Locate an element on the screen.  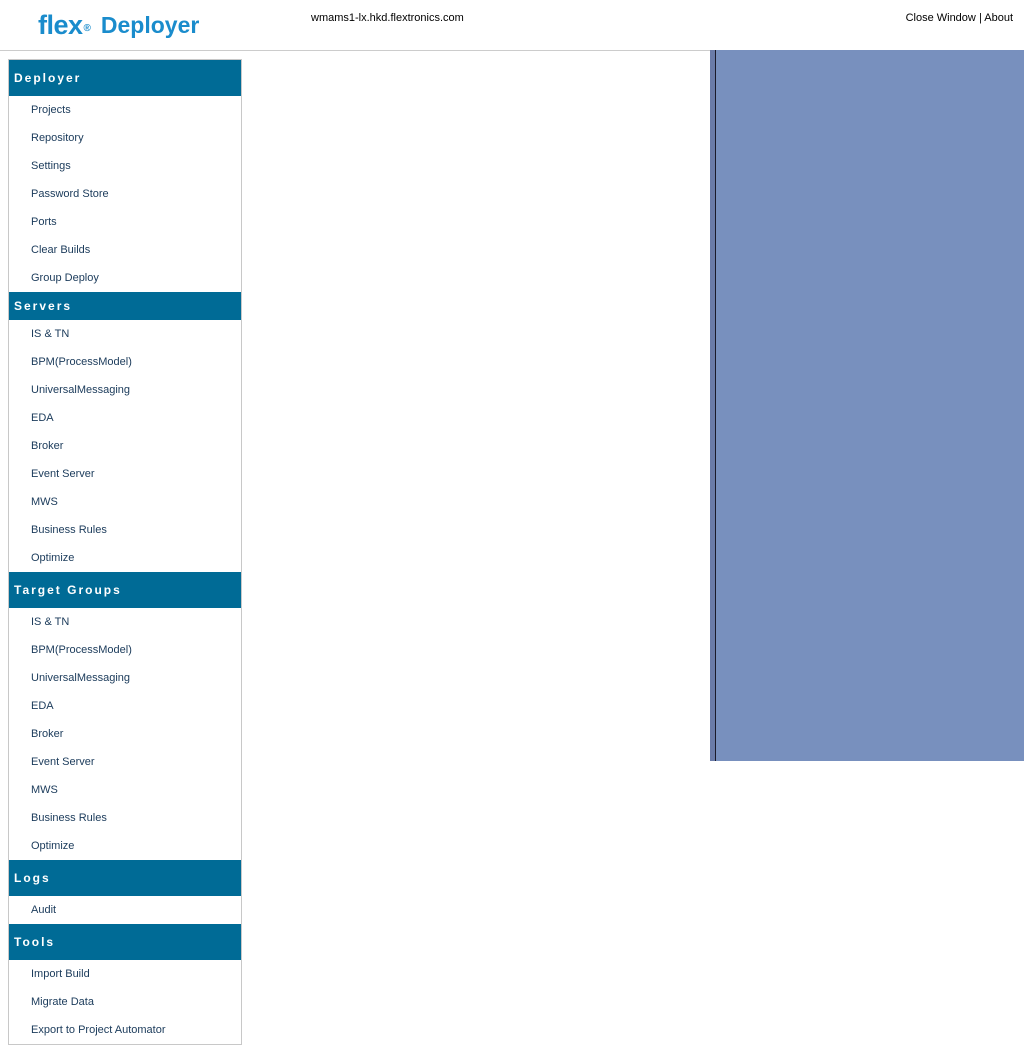
section-header-deployer: Deployer is located at coordinates (125, 78).